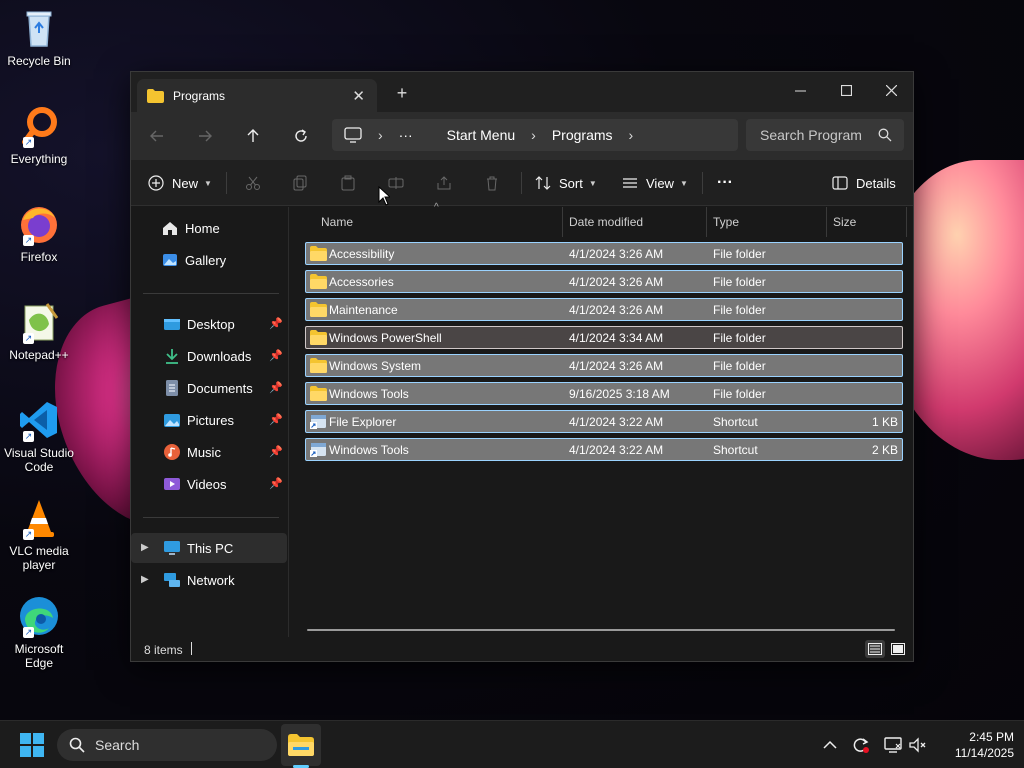 The image size is (1024, 768). I want to click on desktop-icon-recycle-bin: Recycle Bin, so click(39, 37).